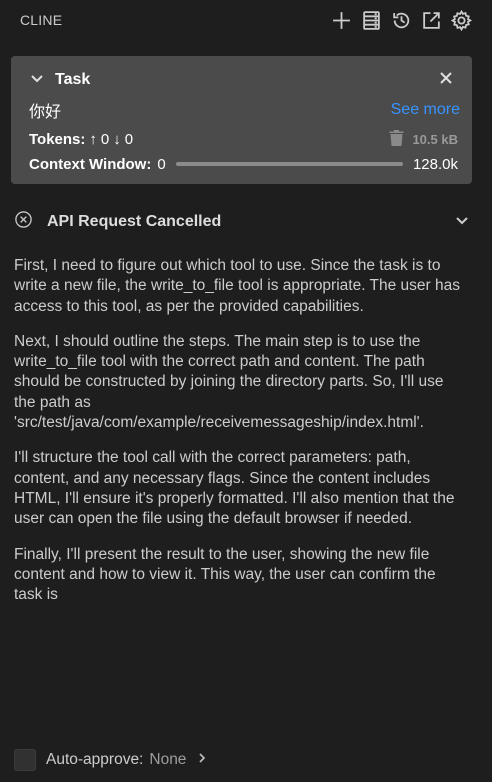 This screenshot has height=782, width=492. What do you see at coordinates (134, 221) in the screenshot?
I see `api-request-title: API Request Cancelled` at bounding box center [134, 221].